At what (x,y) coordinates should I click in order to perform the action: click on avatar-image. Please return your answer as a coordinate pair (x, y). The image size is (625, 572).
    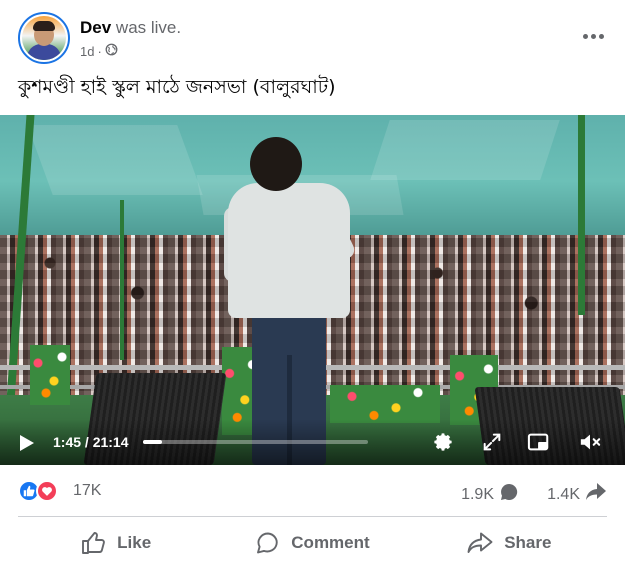
    Looking at the image, I should click on (44, 38).